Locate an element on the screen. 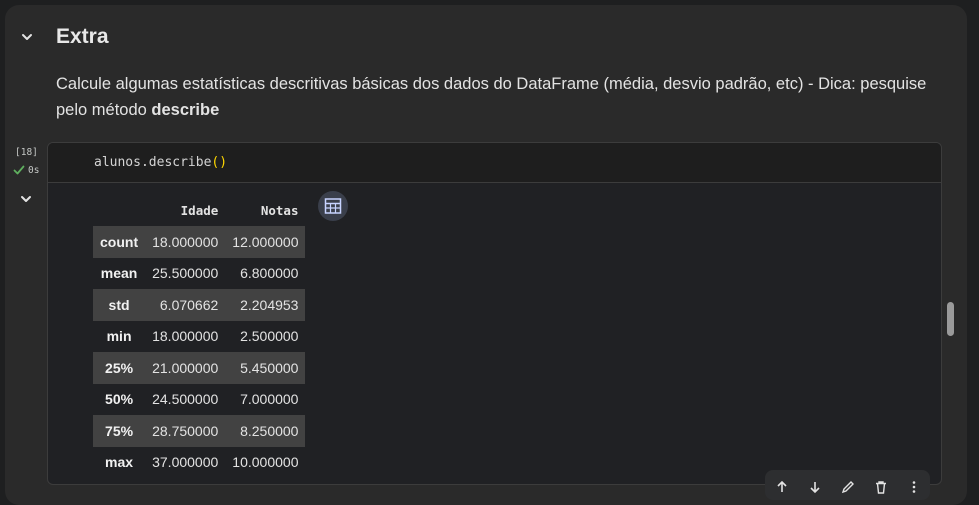 This screenshot has width=979, height=505. cell-toolbar is located at coordinates (847, 485).